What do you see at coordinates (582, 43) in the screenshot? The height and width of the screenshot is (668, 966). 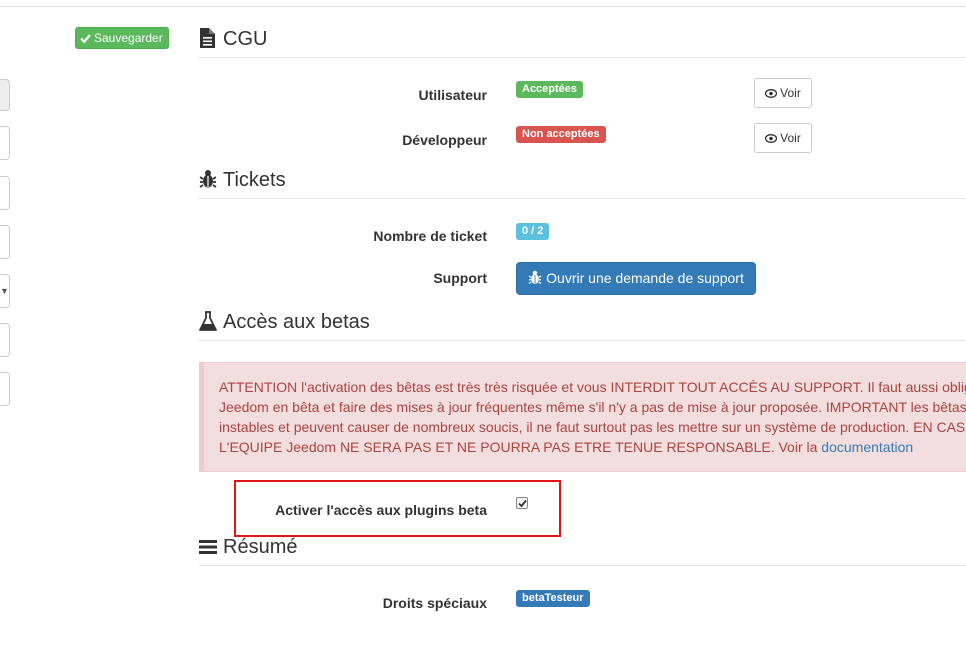 I see `section-cgu-title: CGU` at bounding box center [582, 43].